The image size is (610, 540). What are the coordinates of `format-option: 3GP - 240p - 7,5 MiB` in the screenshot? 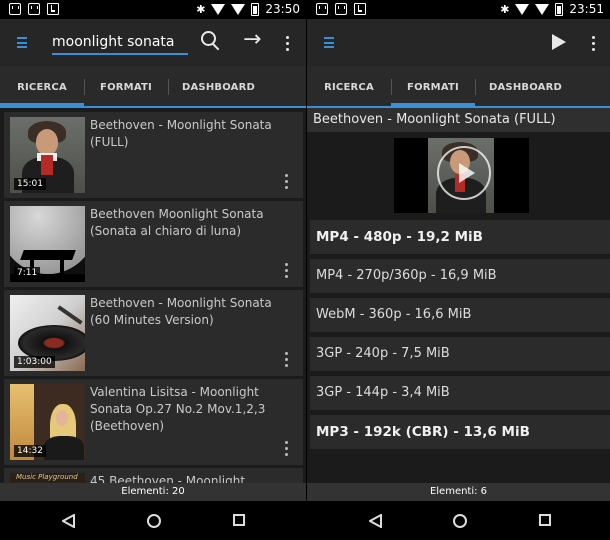 It's located at (460, 354).